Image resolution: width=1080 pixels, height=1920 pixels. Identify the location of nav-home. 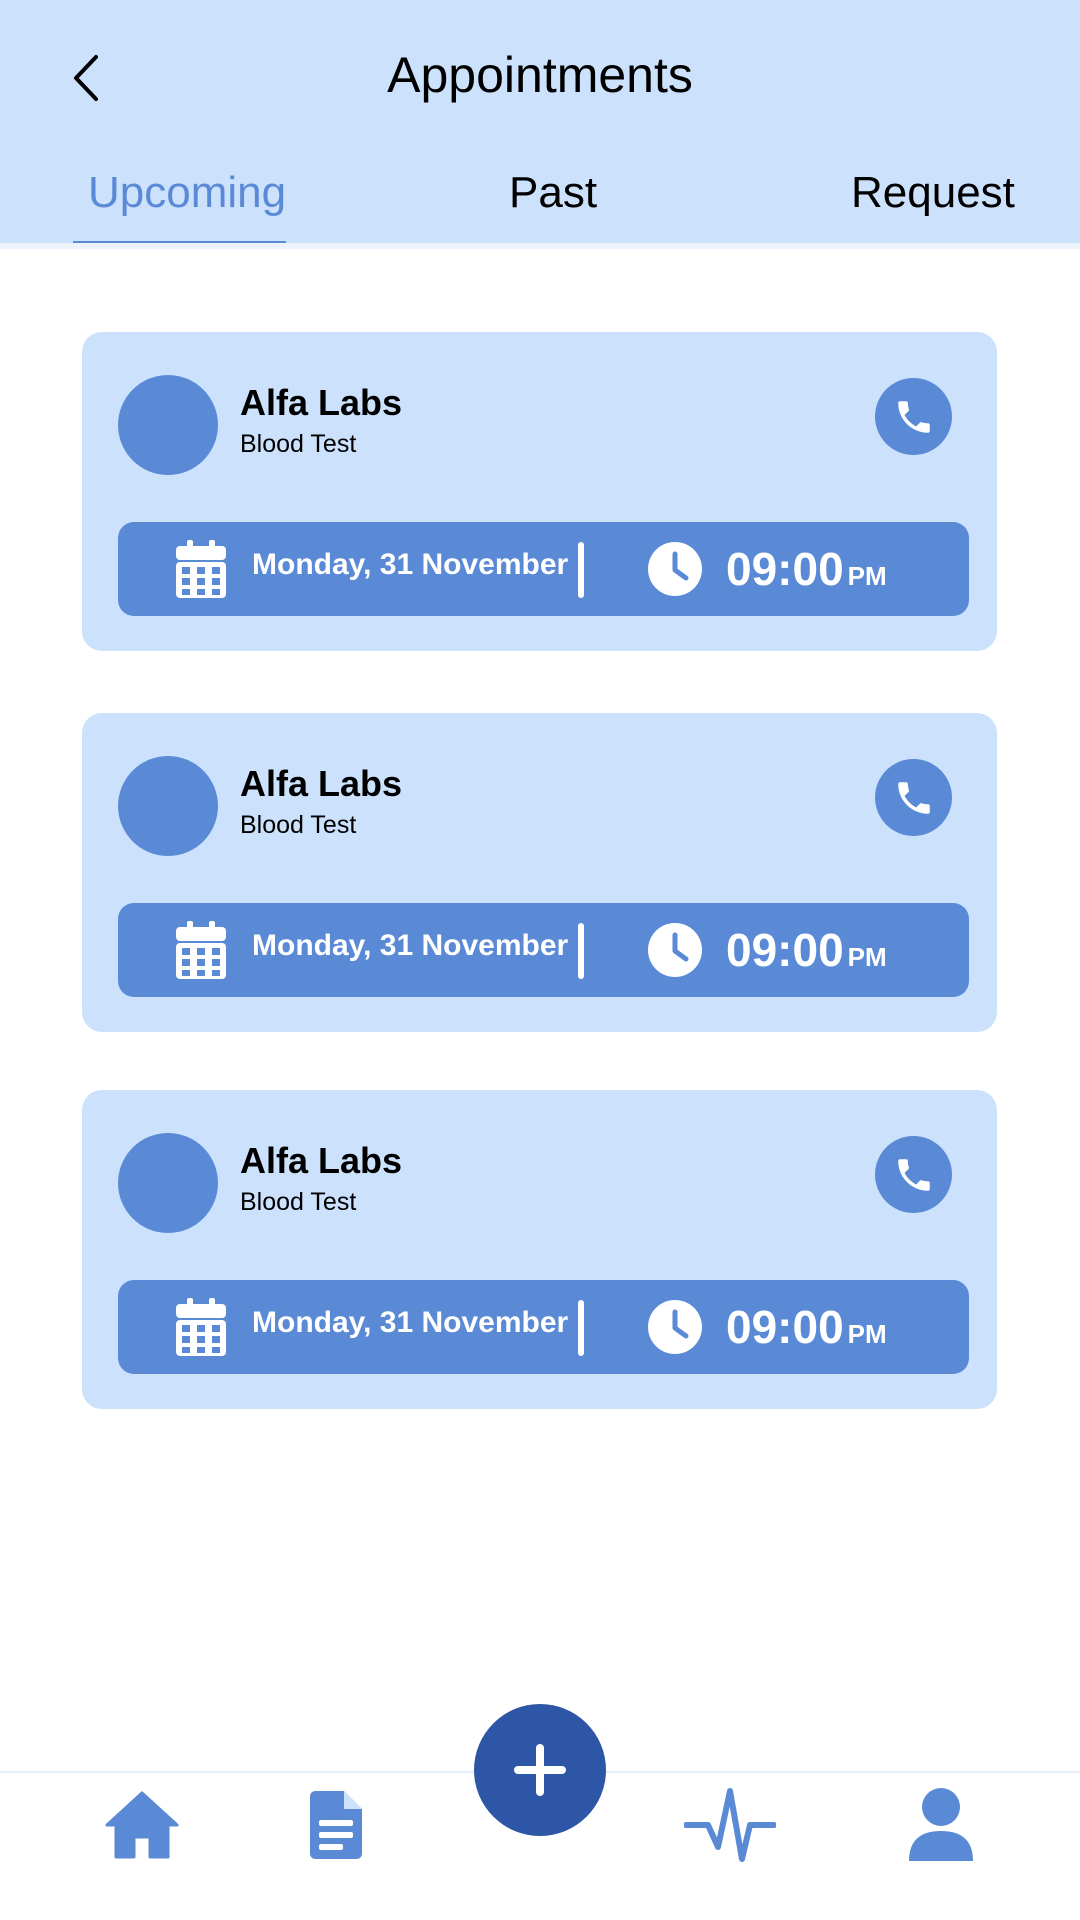
(142, 1825).